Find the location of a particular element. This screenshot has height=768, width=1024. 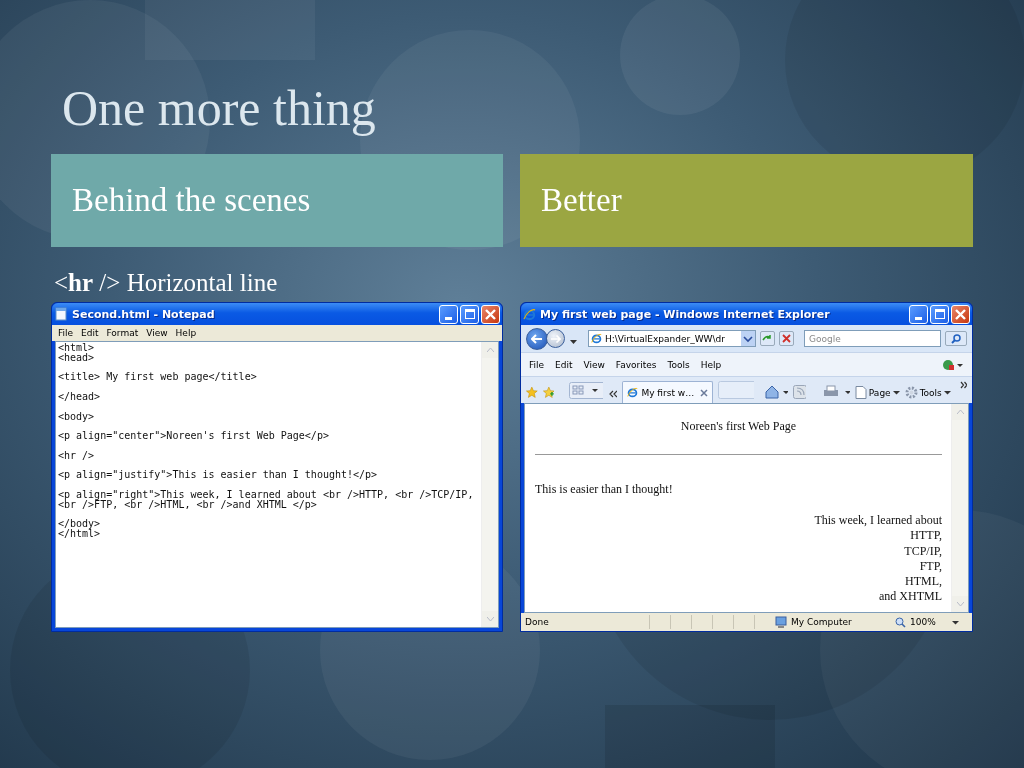

menu-item: Favorites is located at coordinates (636, 364).